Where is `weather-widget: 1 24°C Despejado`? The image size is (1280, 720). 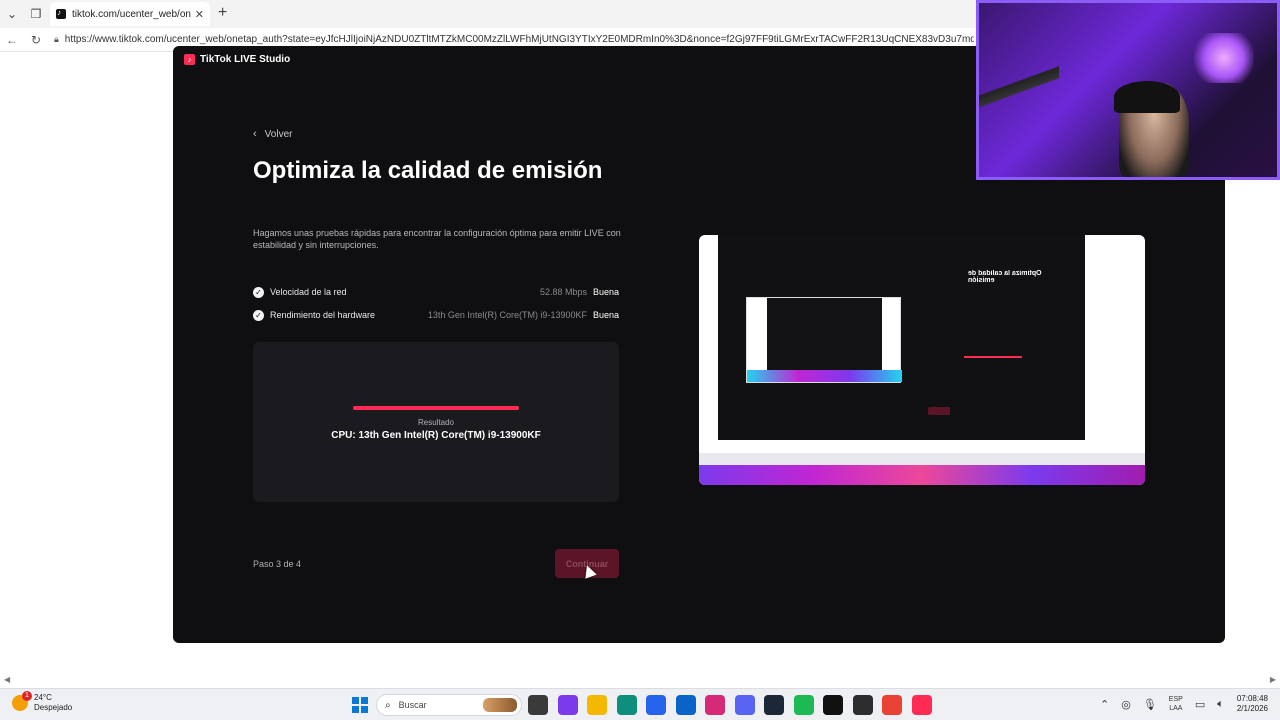
weather-widget: 1 24°C Despejado is located at coordinates (42, 702).